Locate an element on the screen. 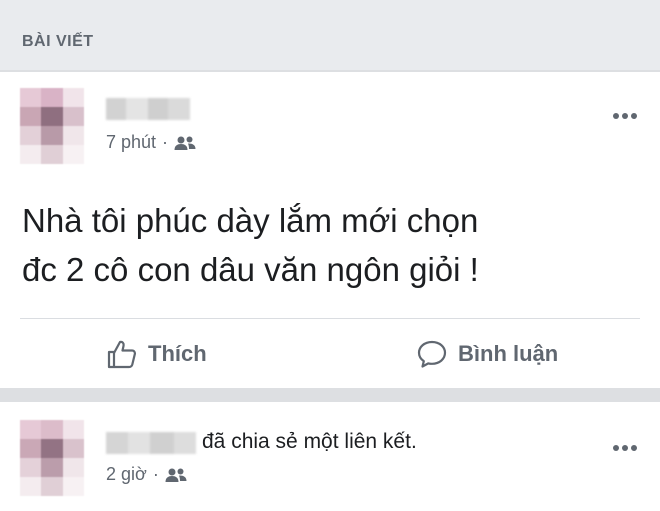  post-meta: 2 giờ · is located at coordinates (146, 474).